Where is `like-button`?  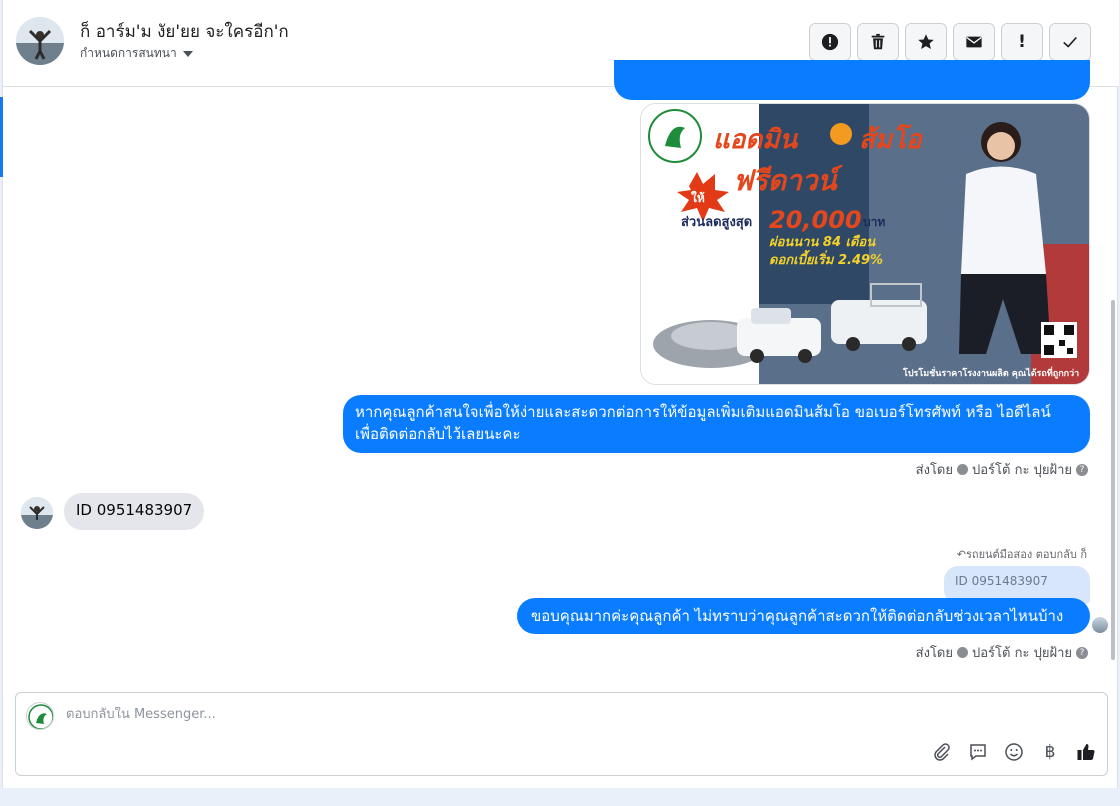
like-button is located at coordinates (1086, 752).